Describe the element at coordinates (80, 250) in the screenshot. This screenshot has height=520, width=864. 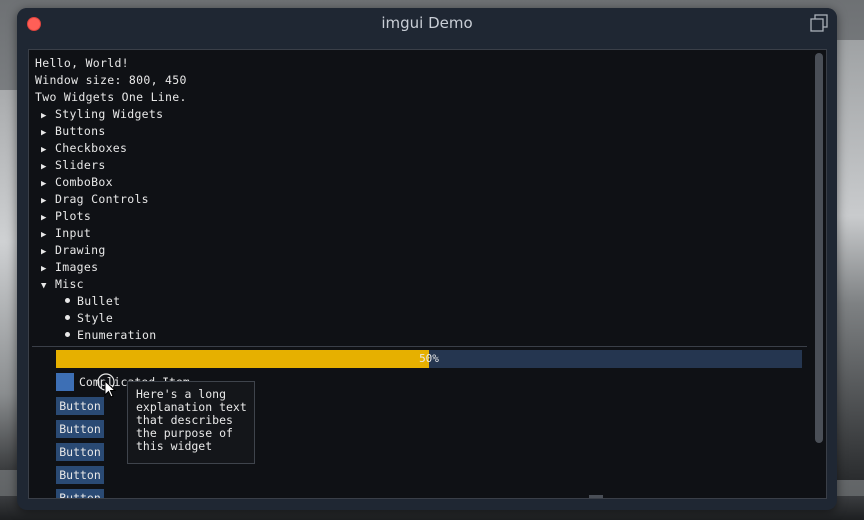
I see `tree-node-label: Drawing` at that location.